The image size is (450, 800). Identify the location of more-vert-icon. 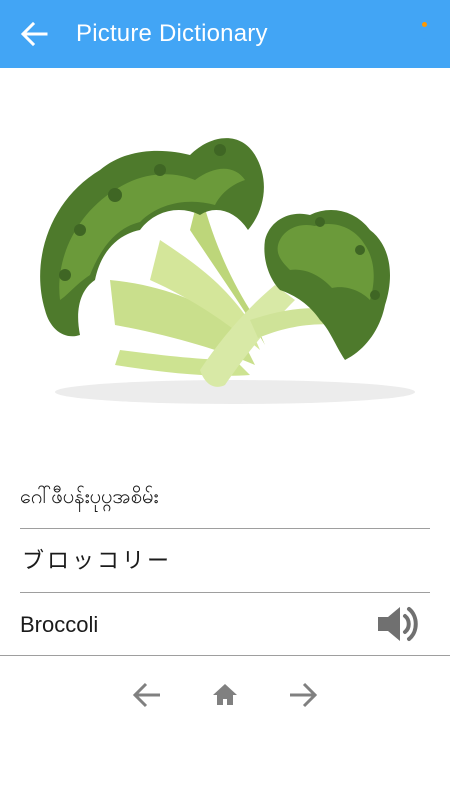
(424, 32).